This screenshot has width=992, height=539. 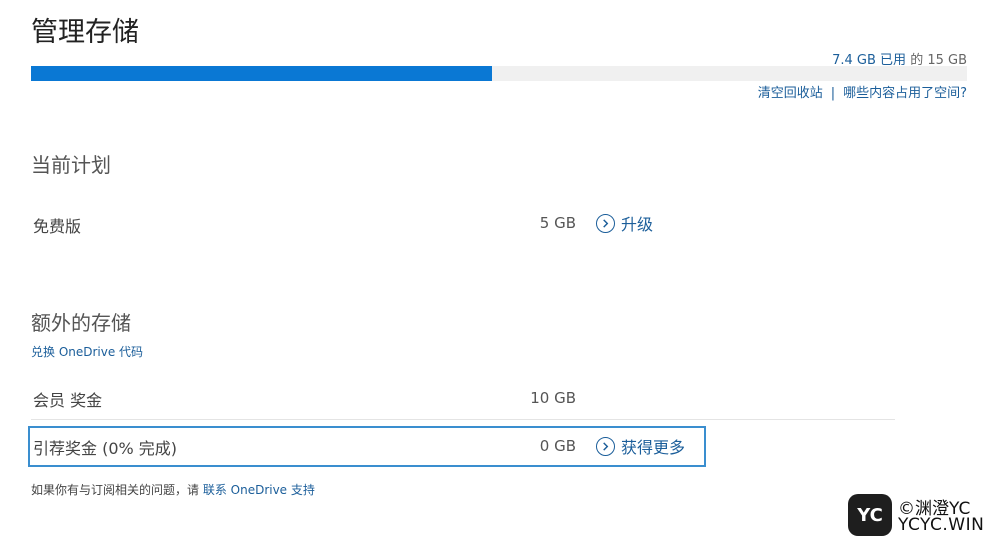 I want to click on member-bonus-size: 10 GB, so click(x=553, y=398).